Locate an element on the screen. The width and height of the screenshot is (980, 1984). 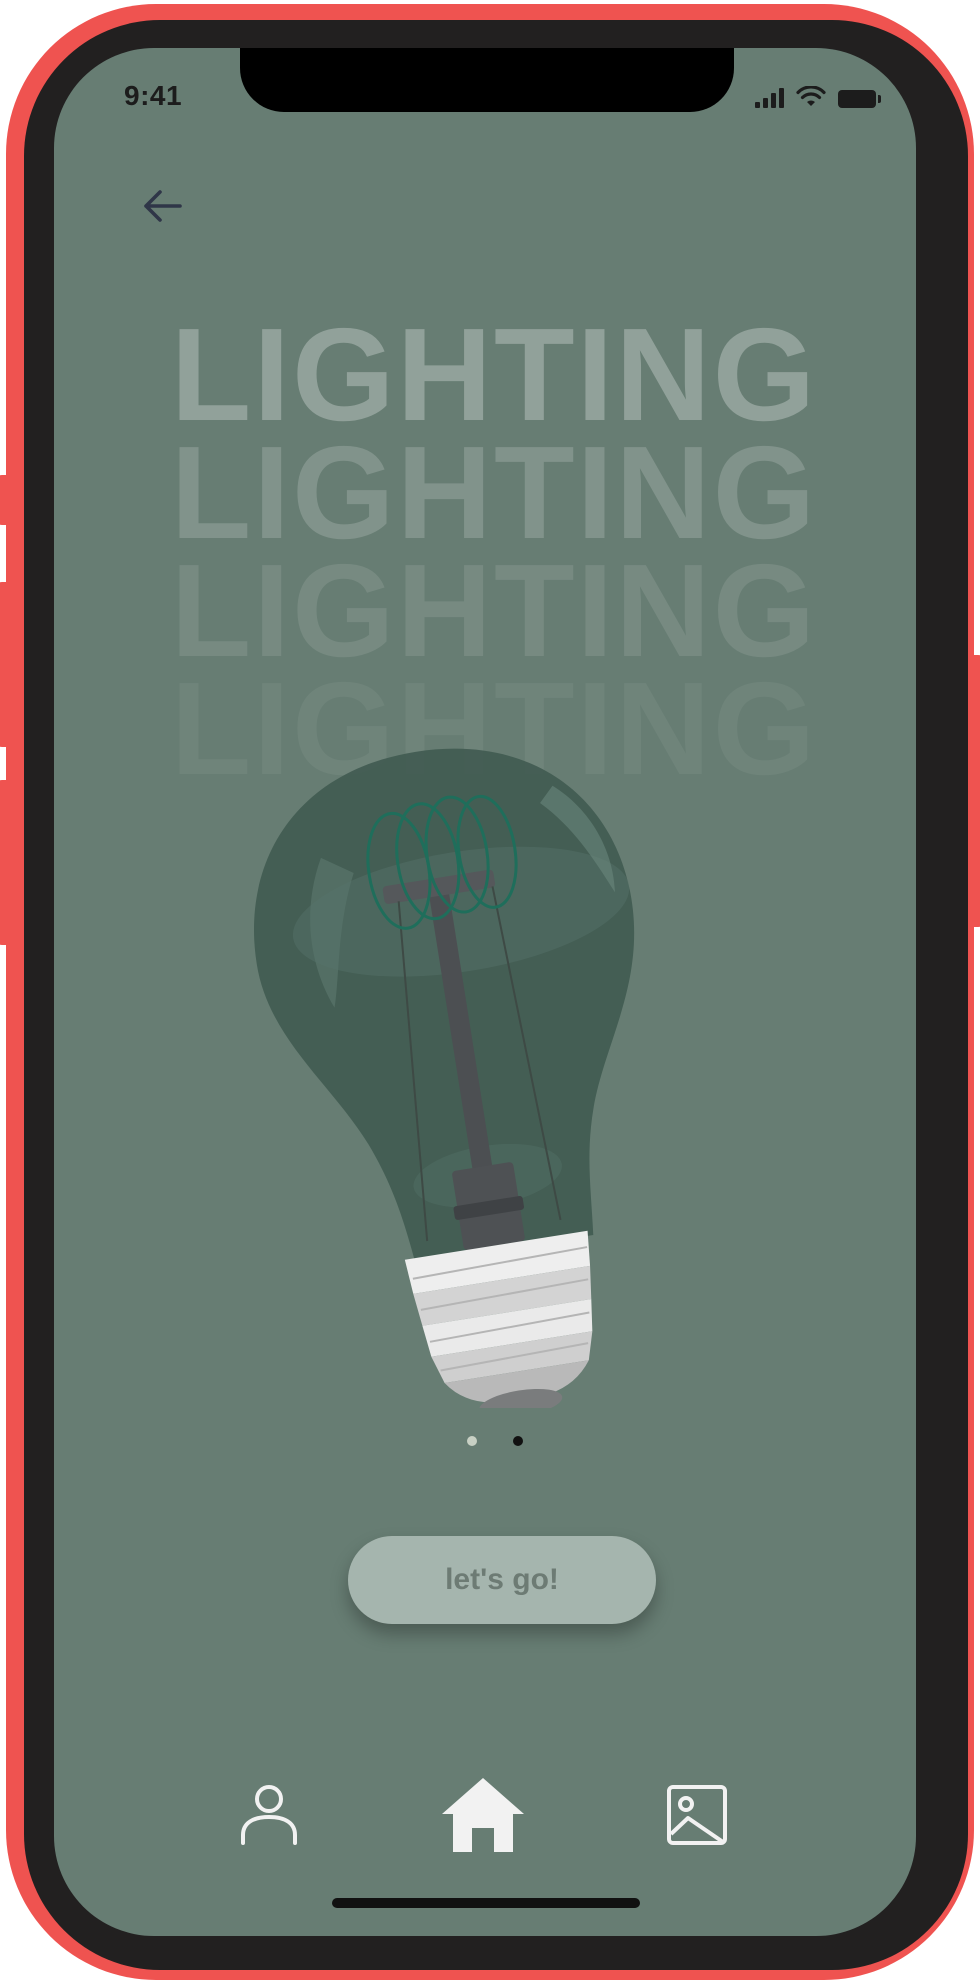
status-time: 9:41 is located at coordinates (153, 95).